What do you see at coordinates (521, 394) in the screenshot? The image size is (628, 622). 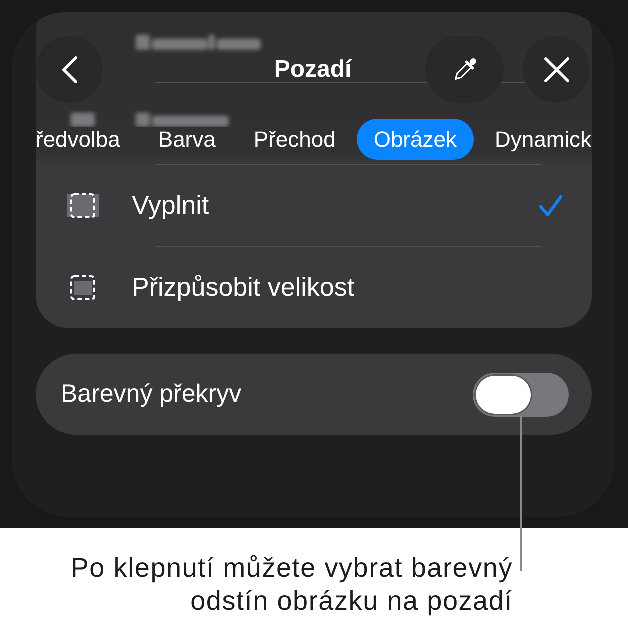 I see `toggle-switch` at bounding box center [521, 394].